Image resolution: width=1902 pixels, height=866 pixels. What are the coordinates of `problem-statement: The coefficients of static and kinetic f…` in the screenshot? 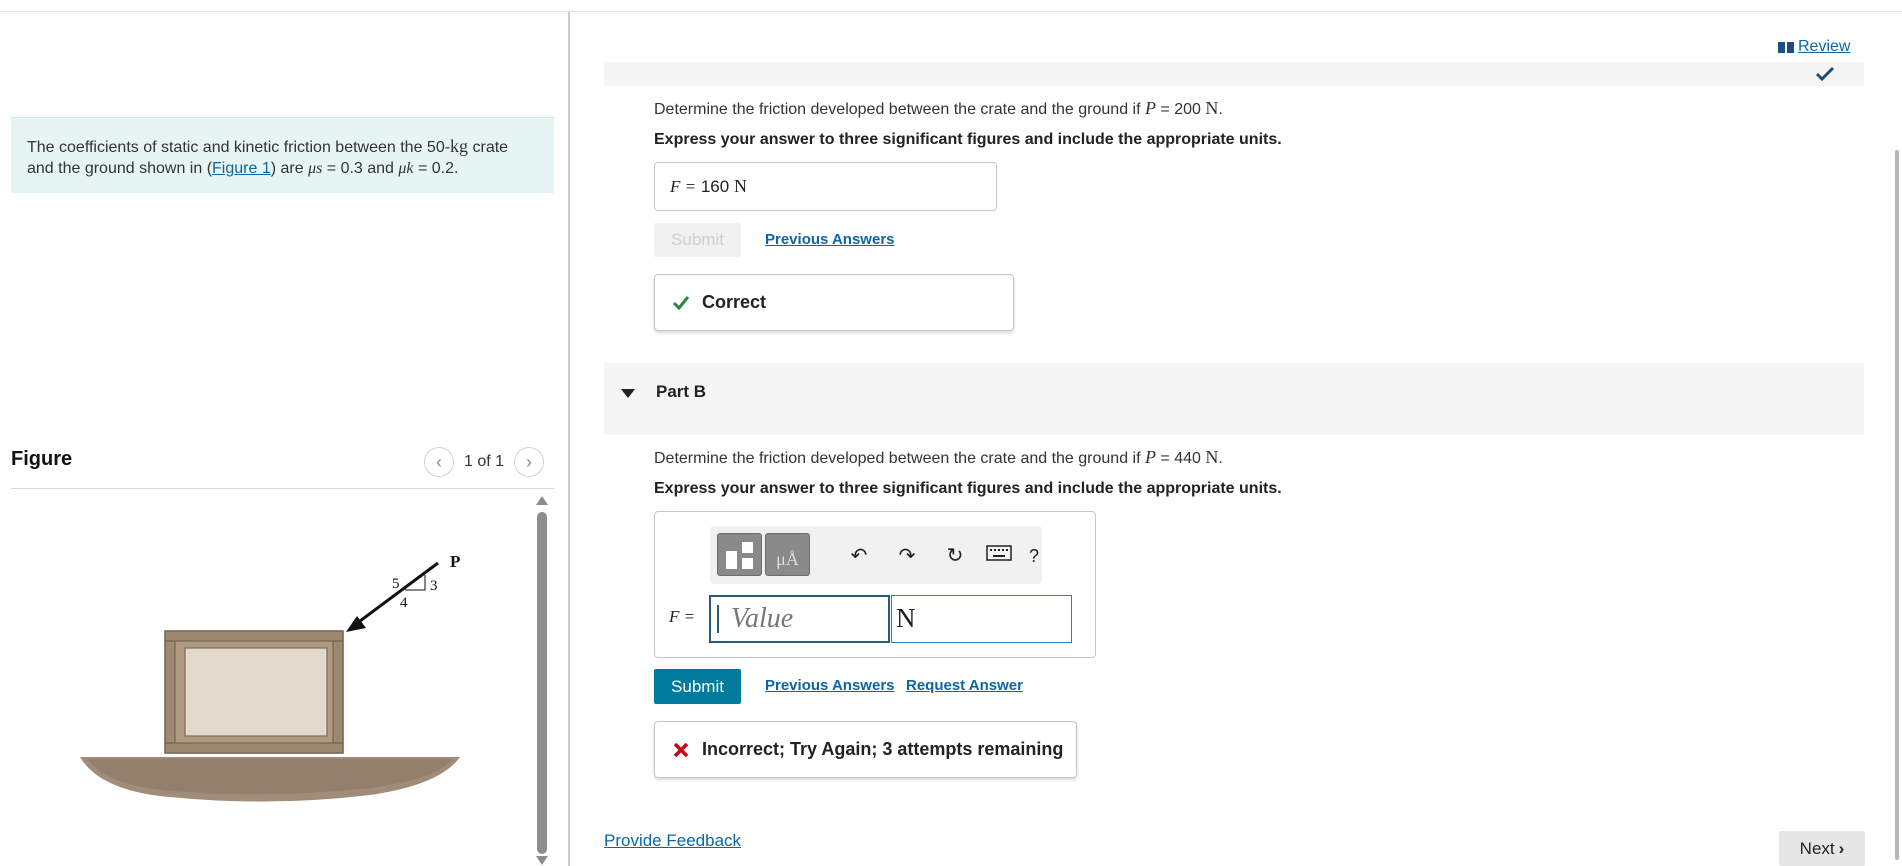 It's located at (282, 155).